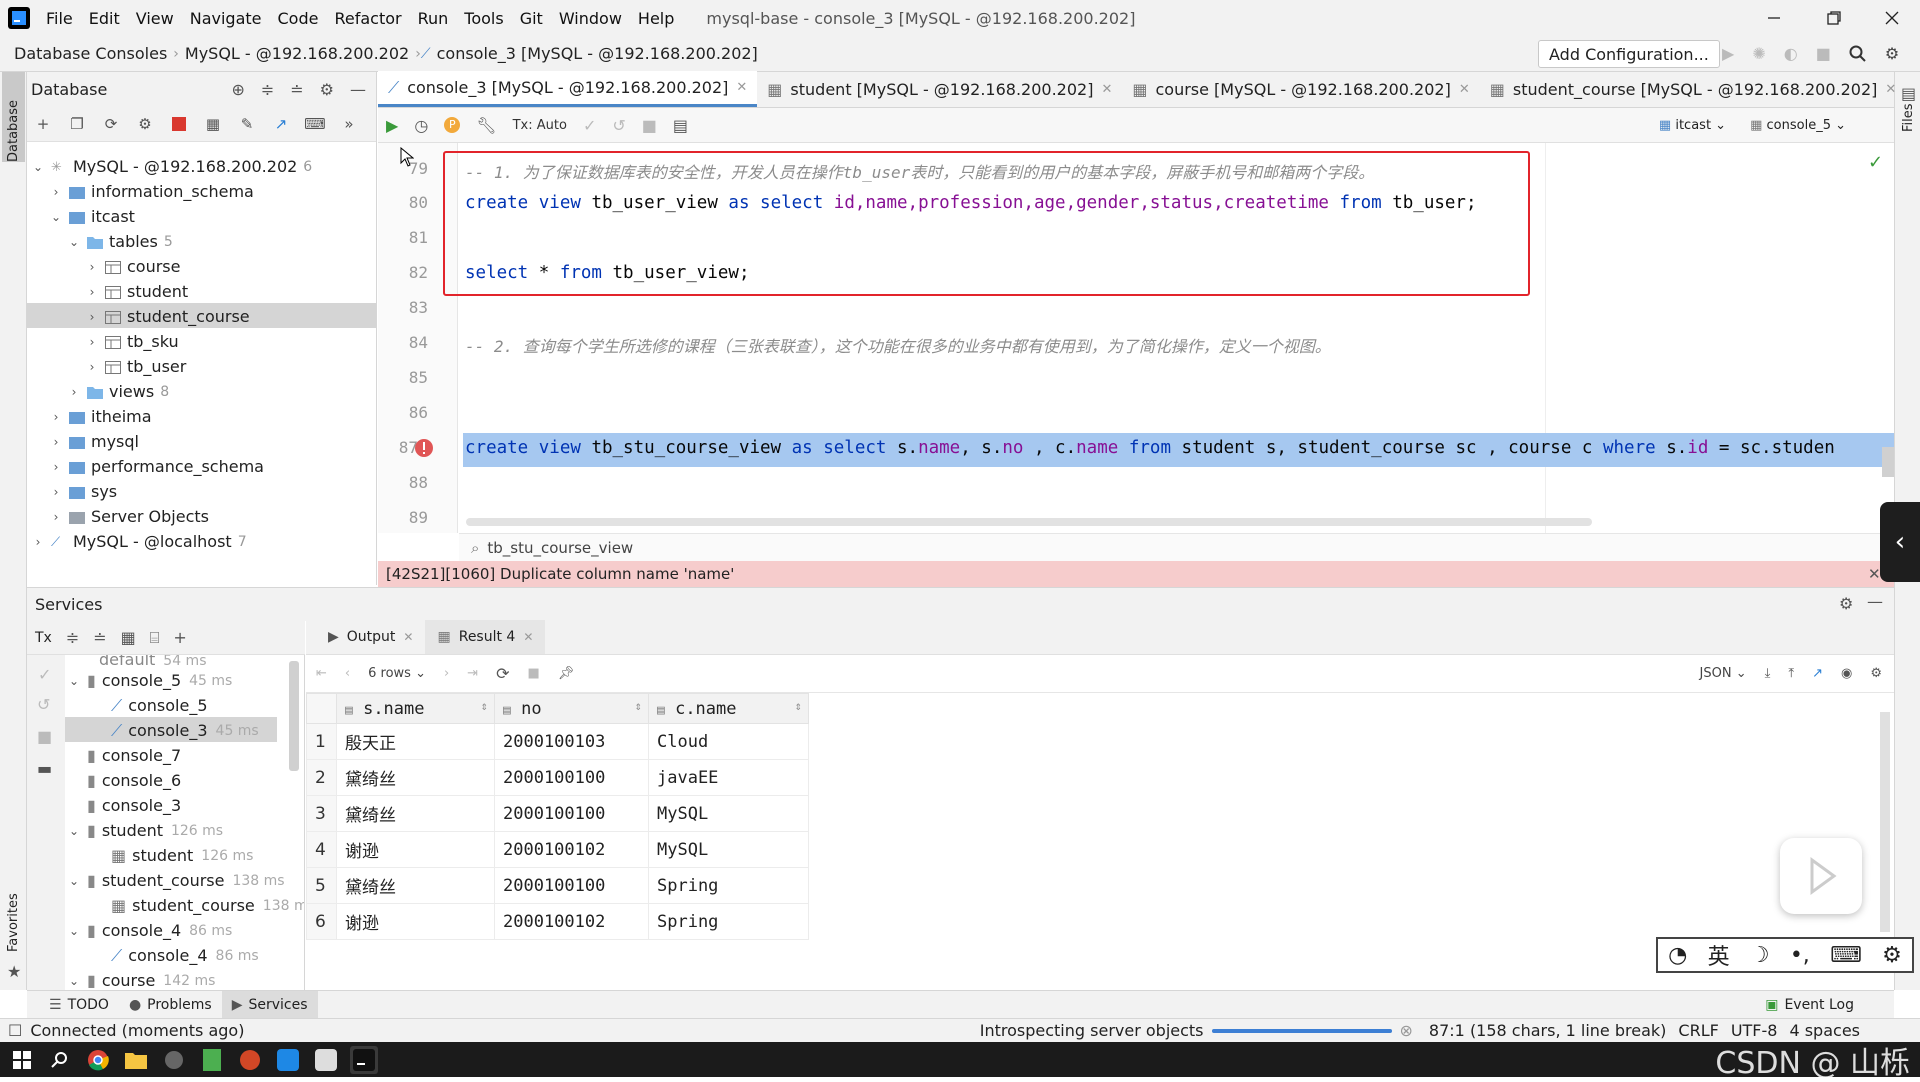 The height and width of the screenshot is (1082, 1920). Describe the element at coordinates (349, 124) in the screenshot. I see `more-icon: »` at that location.